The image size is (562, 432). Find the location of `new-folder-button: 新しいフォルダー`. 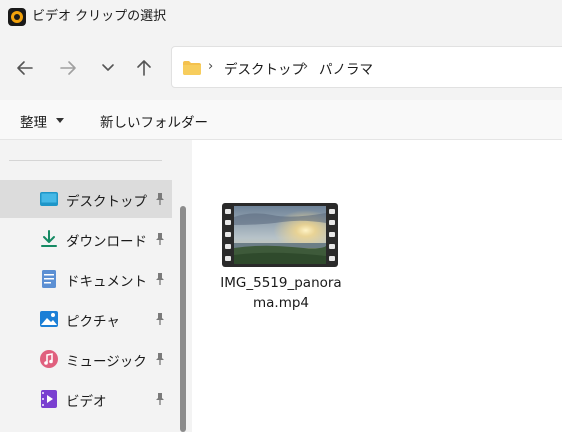

new-folder-button: 新しいフォルダー is located at coordinates (154, 121).